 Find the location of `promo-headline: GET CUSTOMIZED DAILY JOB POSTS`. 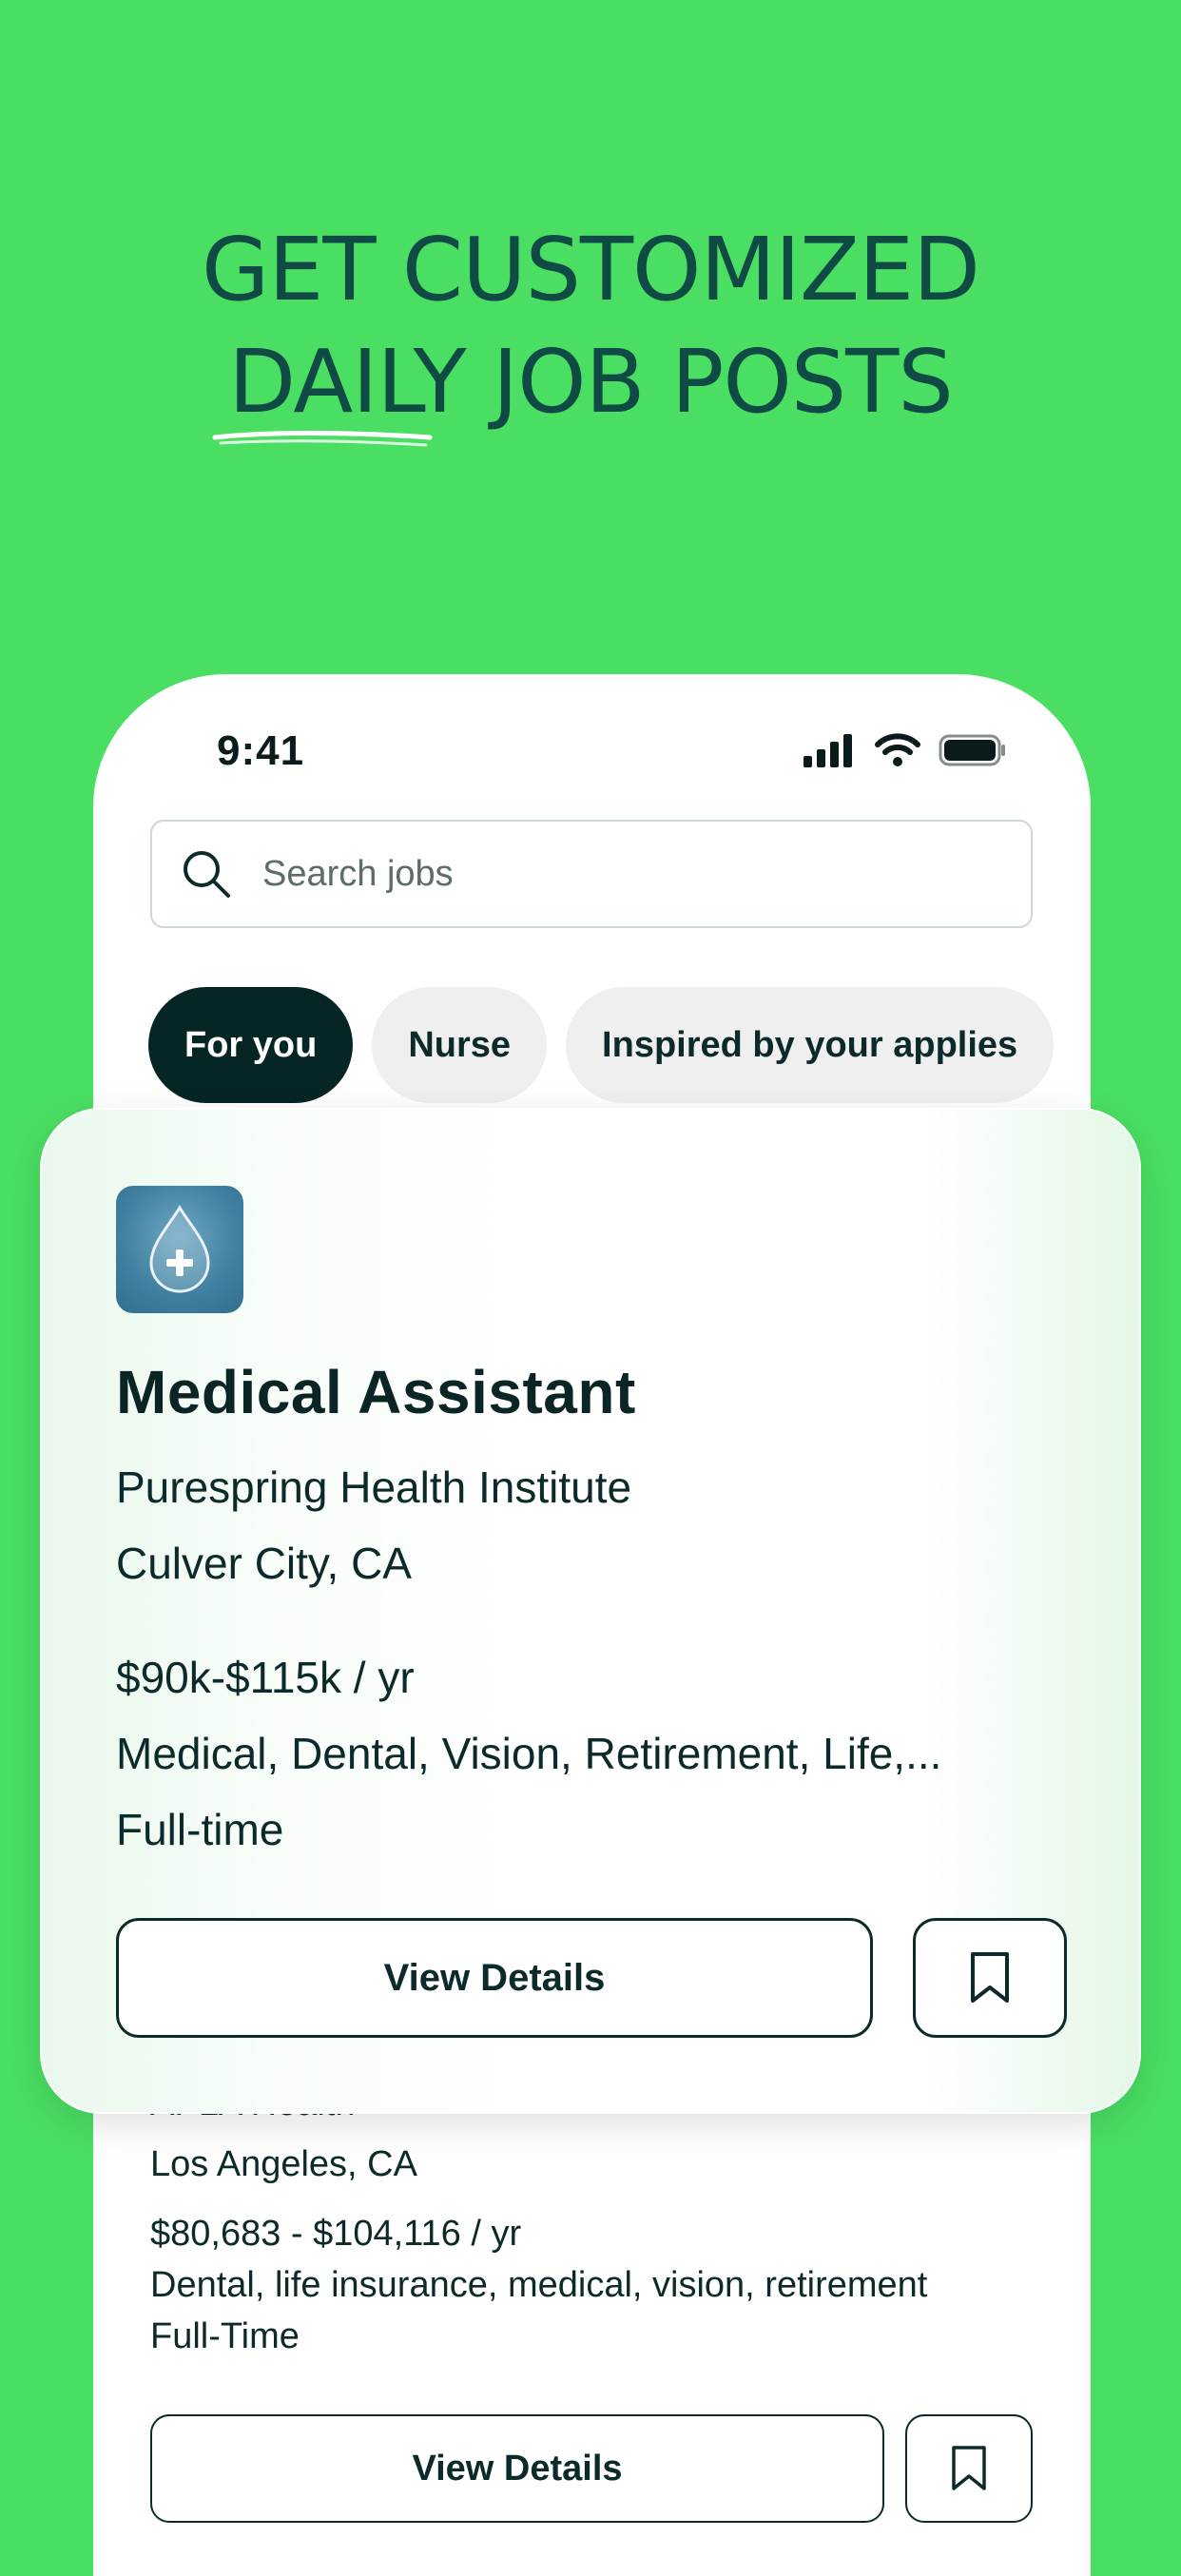

promo-headline: GET CUSTOMIZED DAILY JOB POSTS is located at coordinates (590, 326).